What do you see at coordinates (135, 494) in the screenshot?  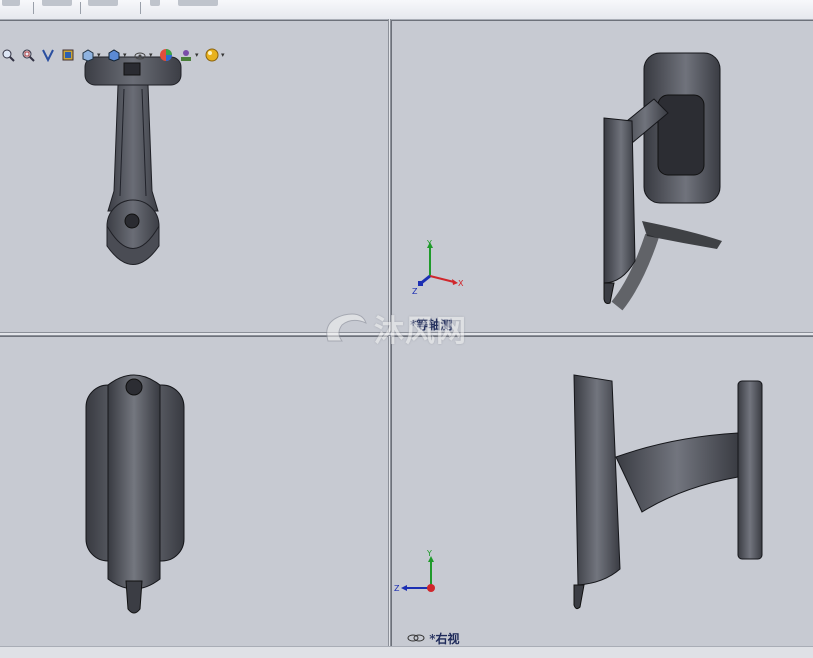 I see `model-front-view` at bounding box center [135, 494].